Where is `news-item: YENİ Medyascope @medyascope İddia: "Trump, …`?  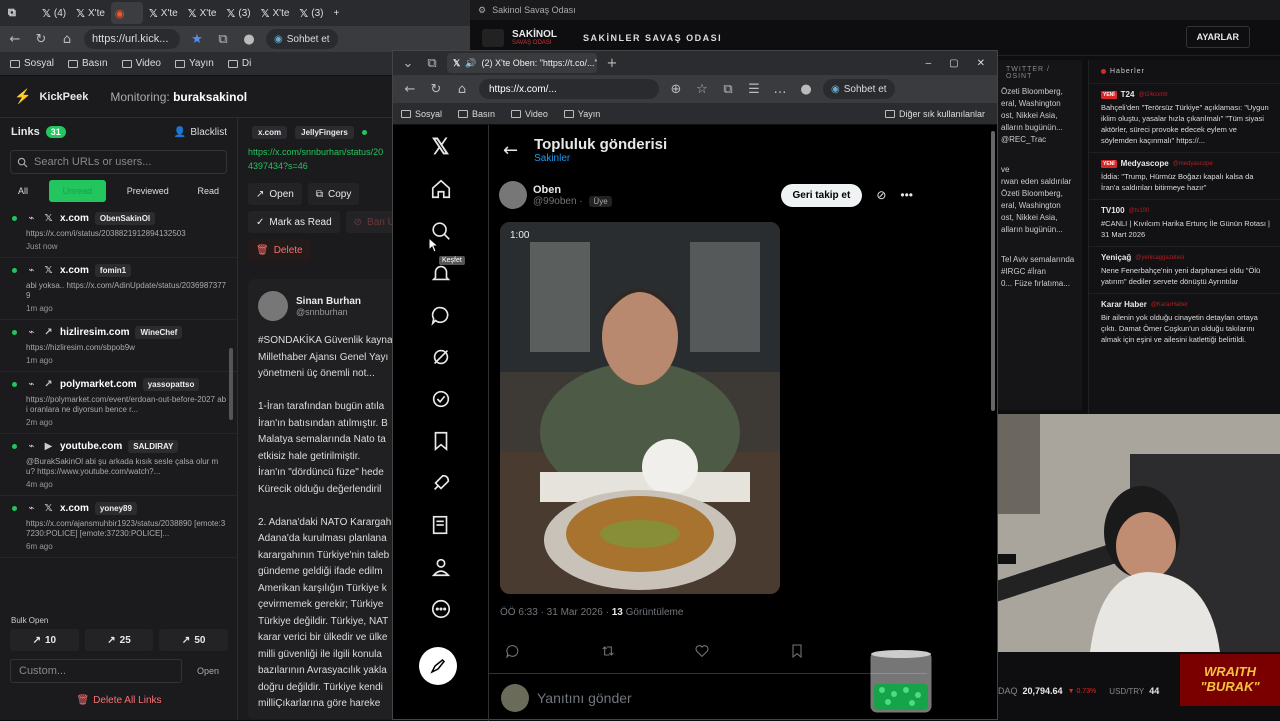
news-item: YENİ Medyascope @medyascope İddia: "Trump, … is located at coordinates (1184, 175).